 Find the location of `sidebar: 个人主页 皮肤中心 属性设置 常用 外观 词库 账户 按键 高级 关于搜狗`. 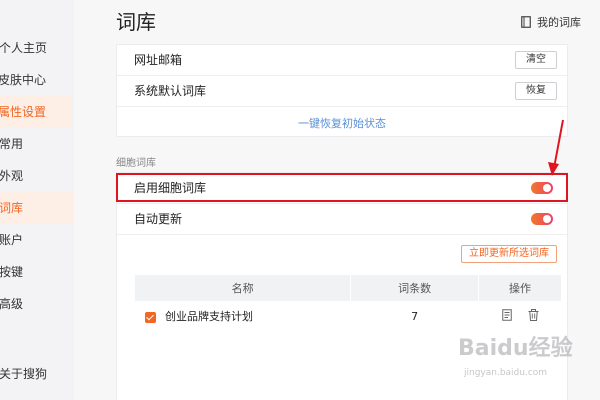

sidebar: 个人主页 皮肤中心 属性设置 常用 外观 词库 账户 按键 高级 关于搜狗 is located at coordinates (37, 200).